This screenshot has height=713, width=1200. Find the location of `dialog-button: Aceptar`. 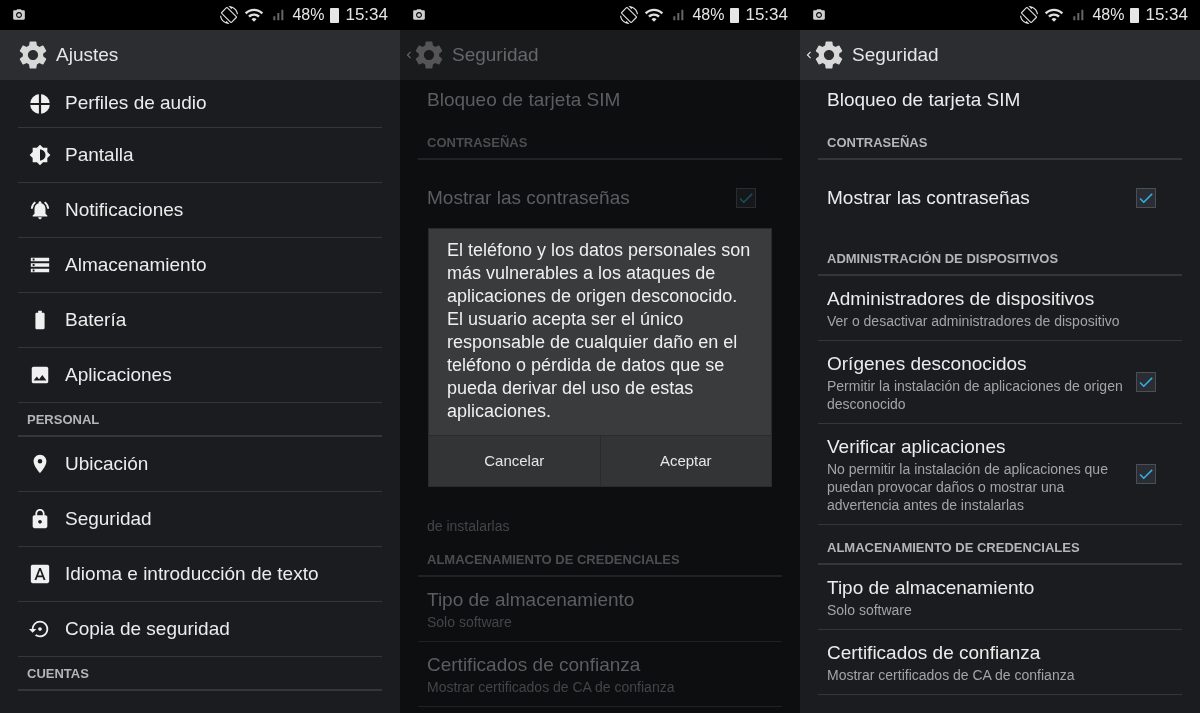

dialog-button: Aceptar is located at coordinates (685, 461).